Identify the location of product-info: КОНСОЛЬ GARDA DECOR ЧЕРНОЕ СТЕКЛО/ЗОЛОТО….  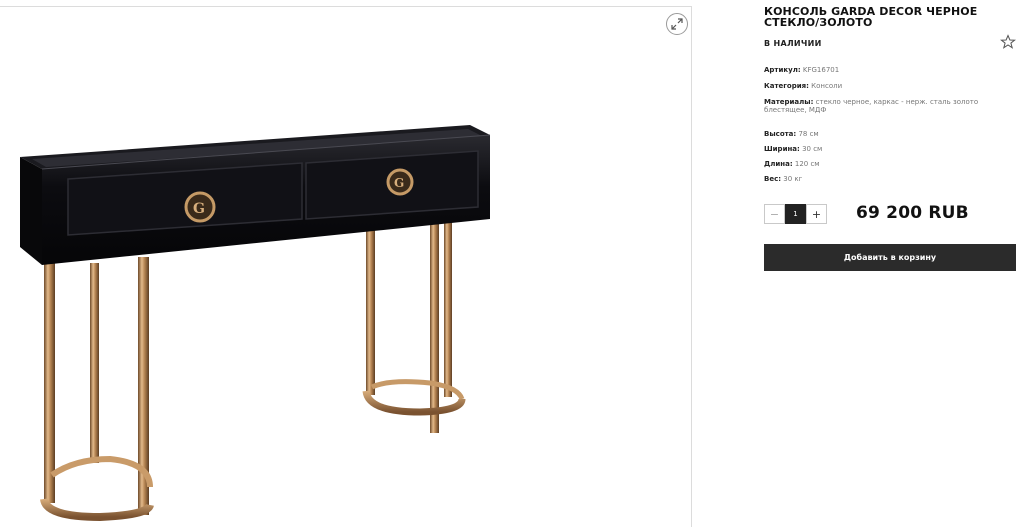
(891, 138).